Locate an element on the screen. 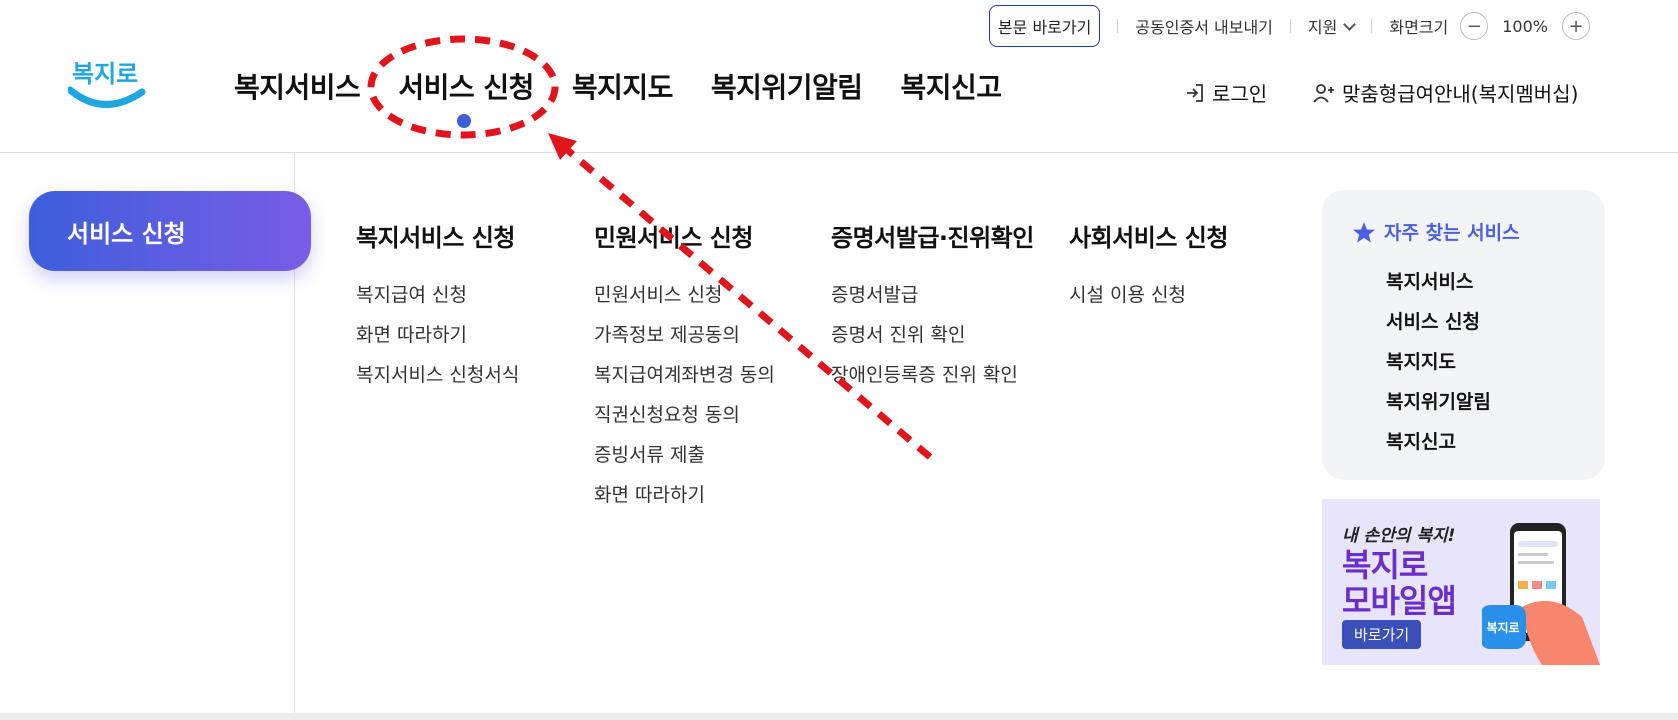 This screenshot has height=720, width=1678. login-button: 로그인 is located at coordinates (1225, 92).